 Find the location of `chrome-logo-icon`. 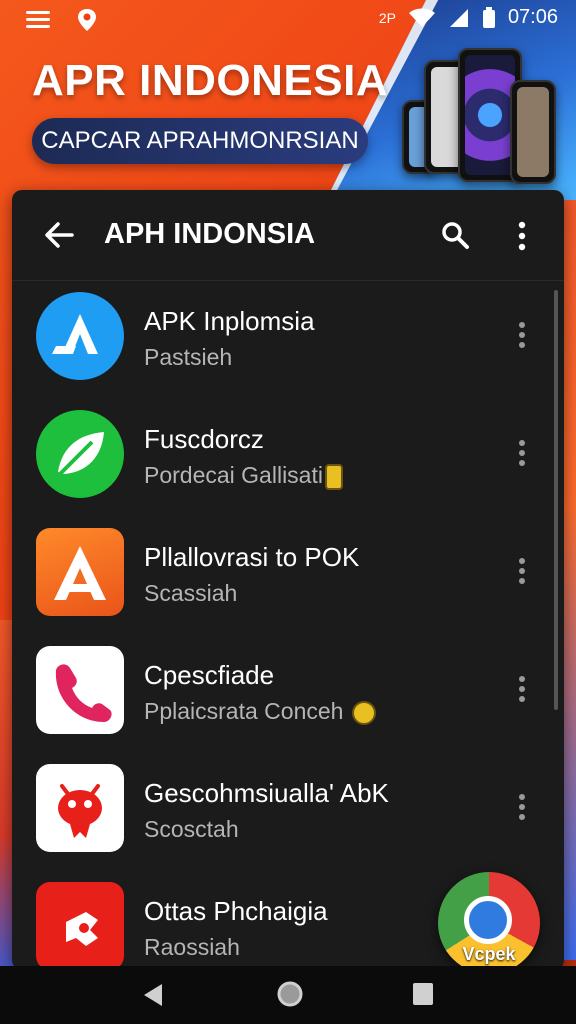

chrome-logo-icon is located at coordinates (488, 920).